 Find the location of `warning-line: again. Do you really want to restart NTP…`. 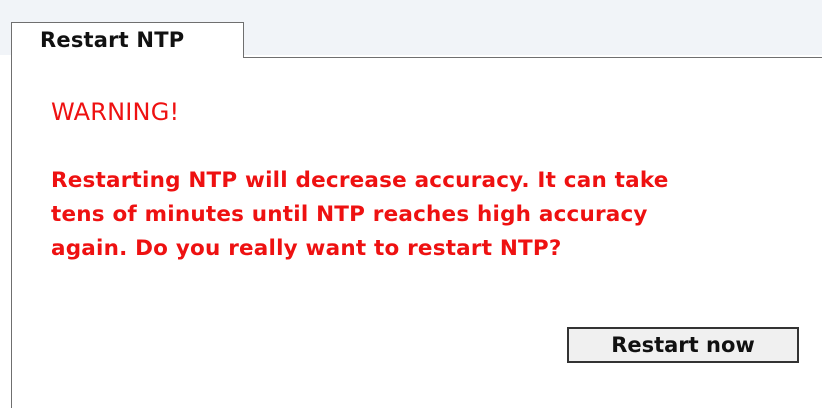

warning-line: again. Do you really want to restart NTP… is located at coordinates (306, 248).